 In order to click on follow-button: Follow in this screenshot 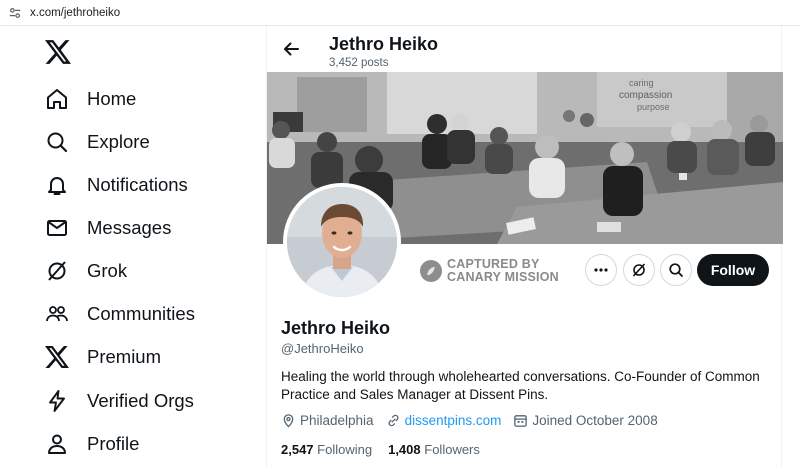, I will do `click(733, 270)`.